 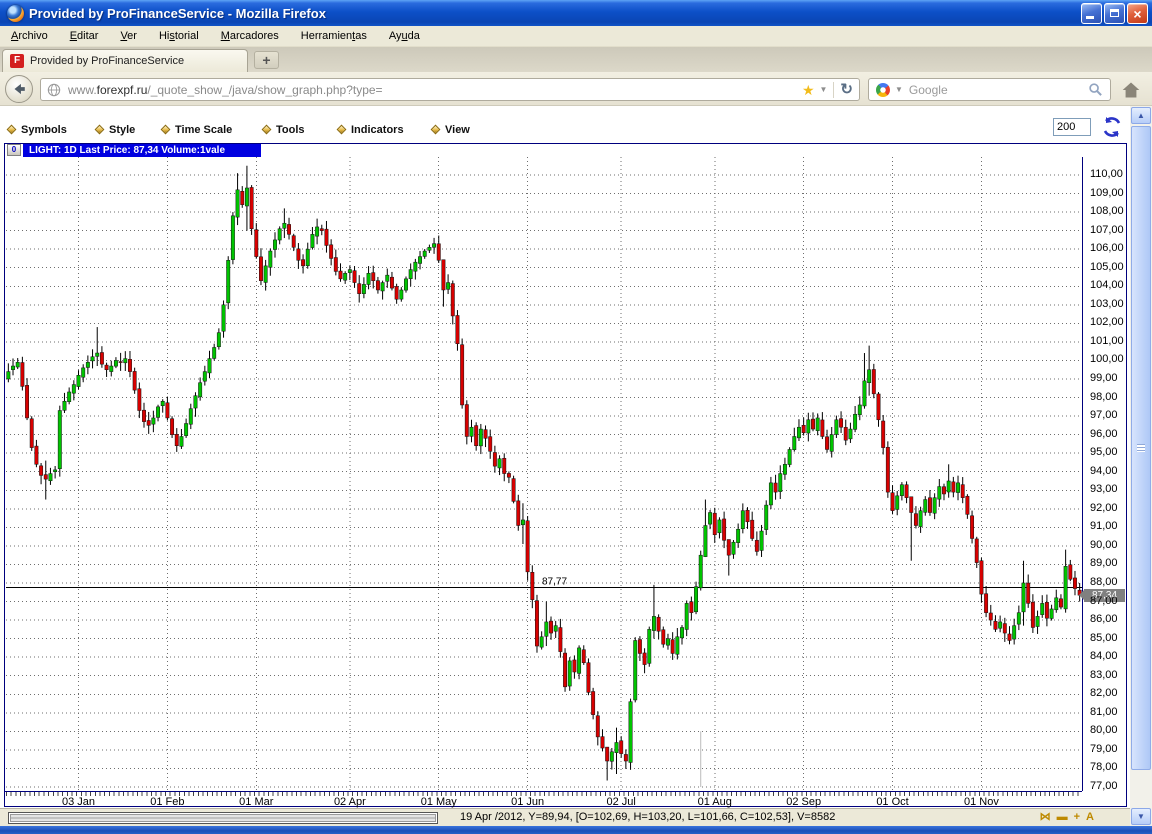 I want to click on chart-menu-time-scale: Time Scale, so click(x=196, y=129).